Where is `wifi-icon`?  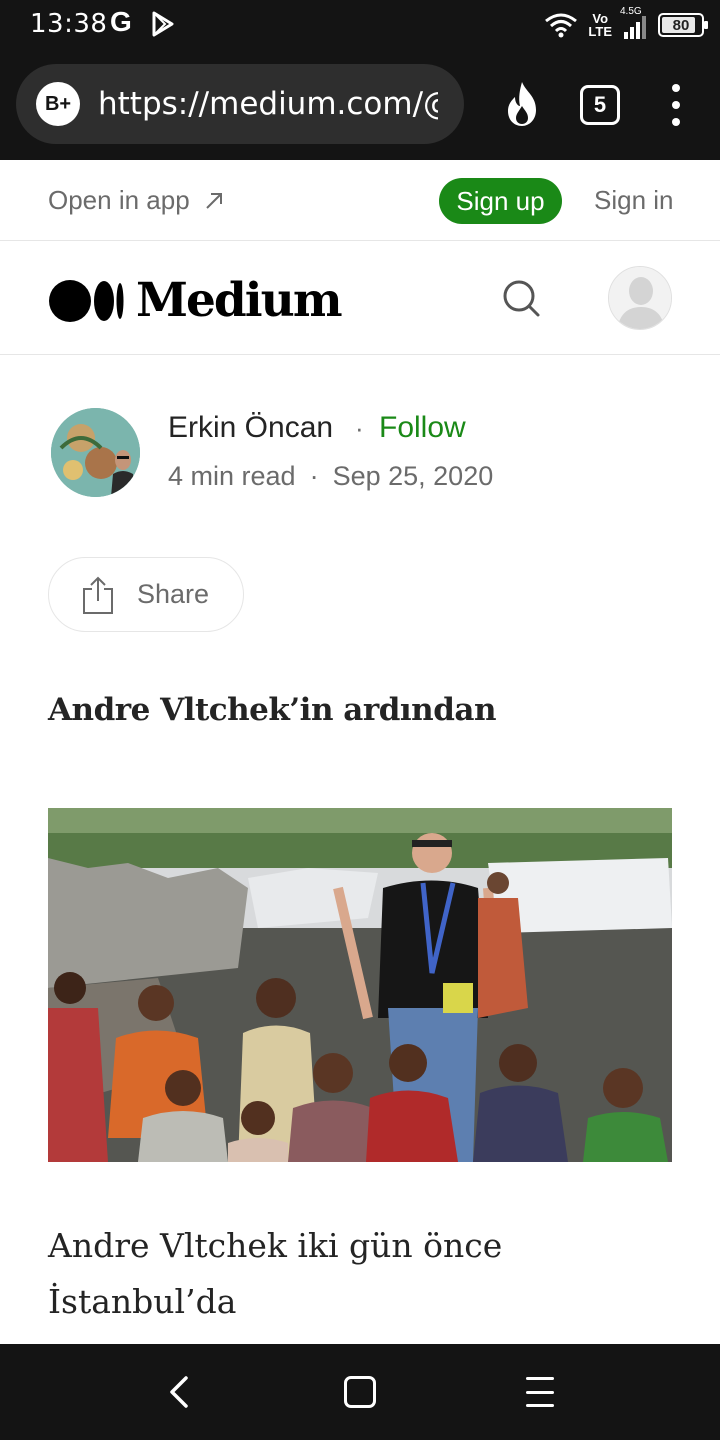 wifi-icon is located at coordinates (561, 25).